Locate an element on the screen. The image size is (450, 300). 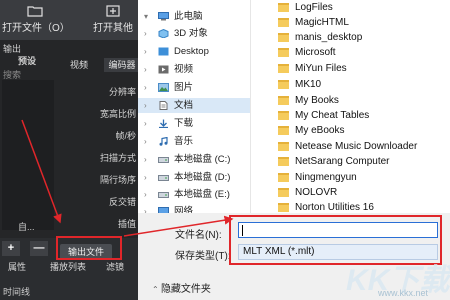
nav-item-3d-objects: › 3D 对象 is located at coordinates (194, 33).